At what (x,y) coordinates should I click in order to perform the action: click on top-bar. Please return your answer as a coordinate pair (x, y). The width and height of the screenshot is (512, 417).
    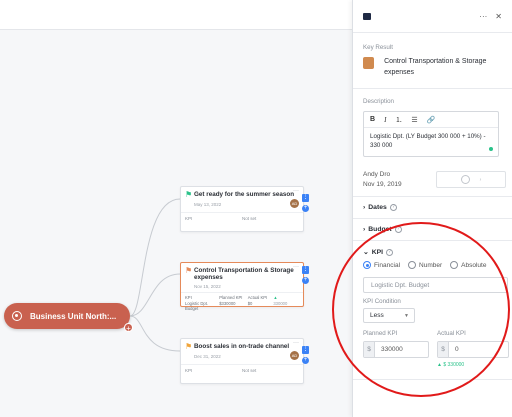
    Looking at the image, I should click on (176, 15).